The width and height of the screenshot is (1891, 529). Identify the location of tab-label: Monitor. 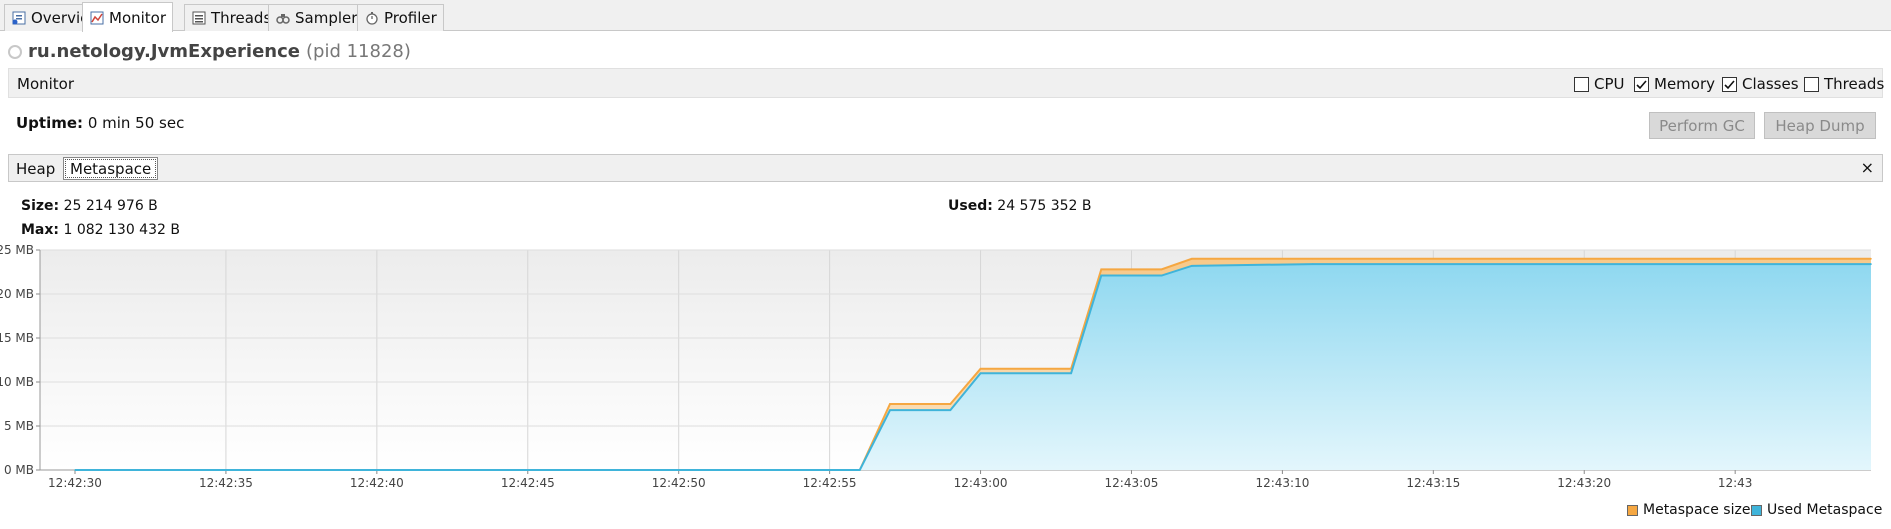
(138, 17).